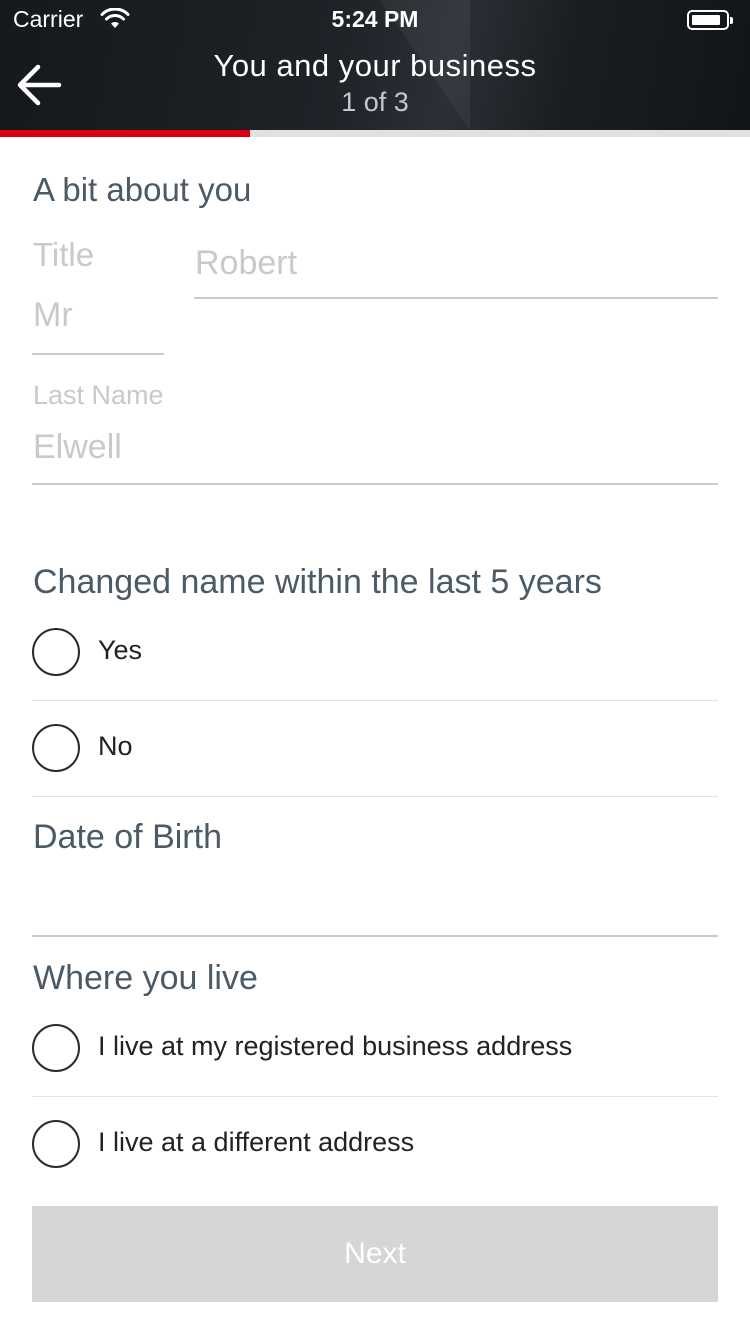 The height and width of the screenshot is (1334, 750). Describe the element at coordinates (375, 1254) in the screenshot. I see `next-button: Next` at that location.